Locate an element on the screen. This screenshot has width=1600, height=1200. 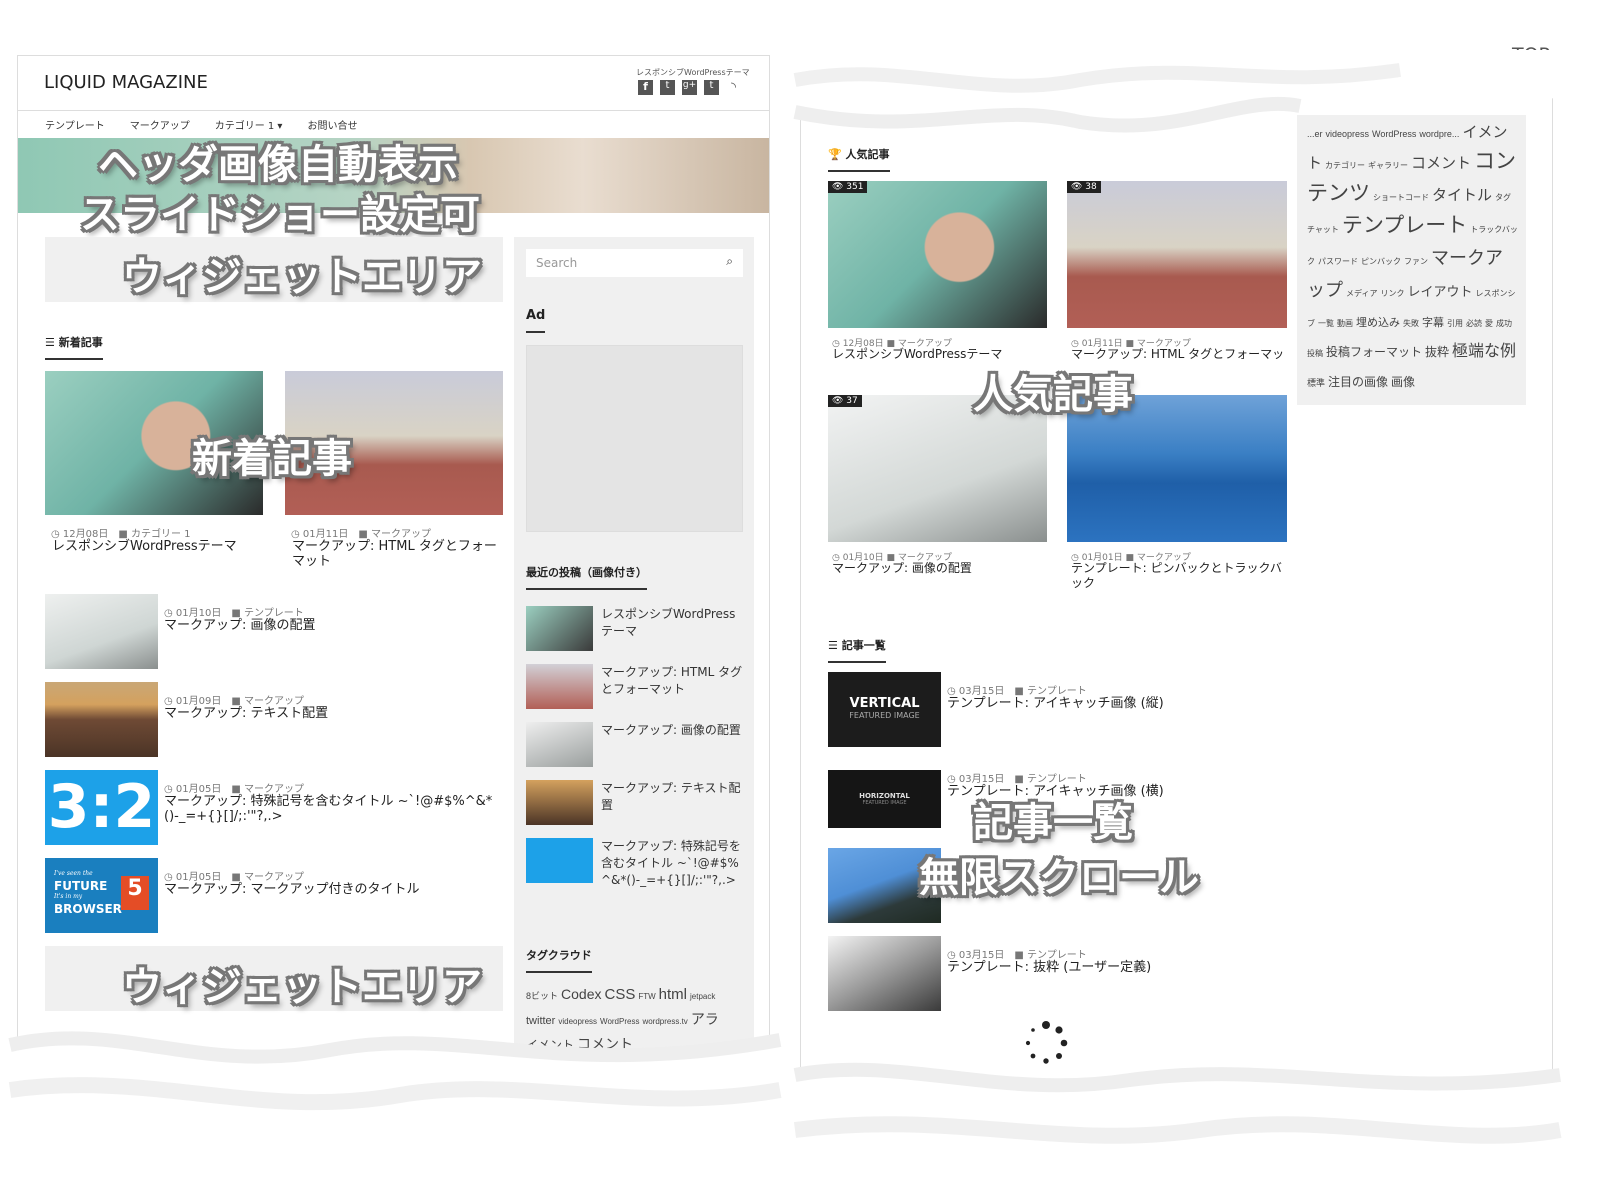
tag-link: リンク is located at coordinates (1392, 293).